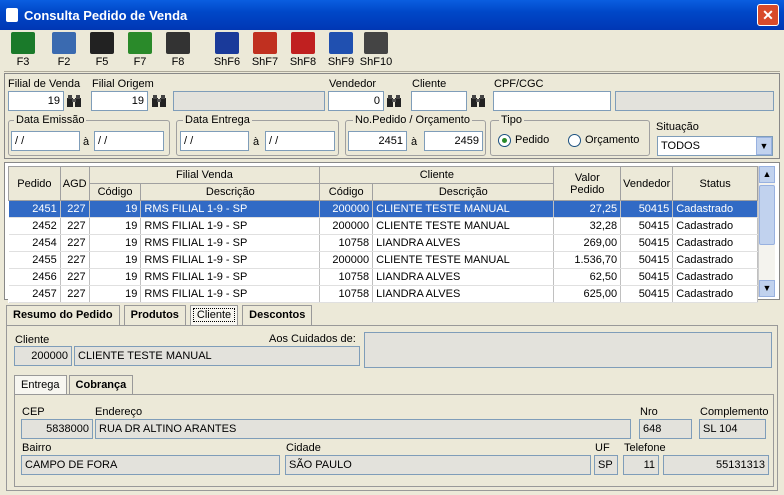 Image resolution: width=784 pixels, height=495 pixels. Describe the element at coordinates (154, 315) in the screenshot. I see `tab-produtos: Produtos` at that location.